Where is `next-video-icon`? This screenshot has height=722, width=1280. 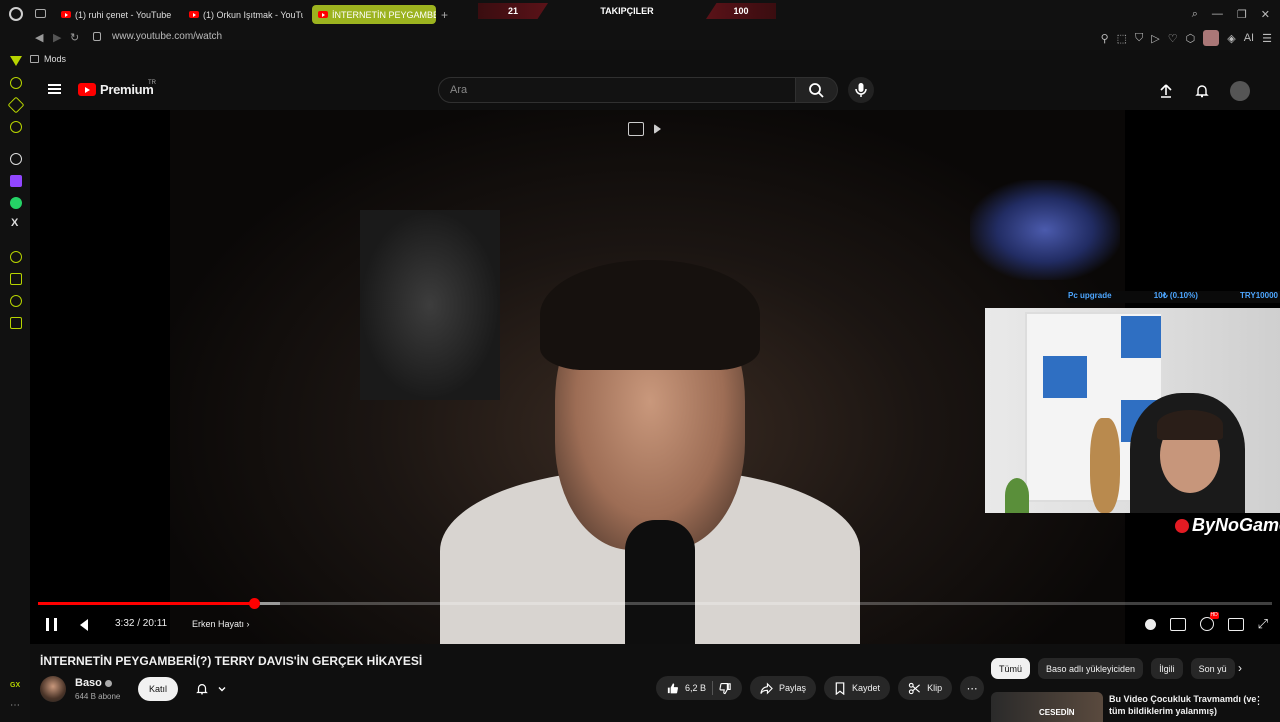 next-video-icon is located at coordinates (657, 129).